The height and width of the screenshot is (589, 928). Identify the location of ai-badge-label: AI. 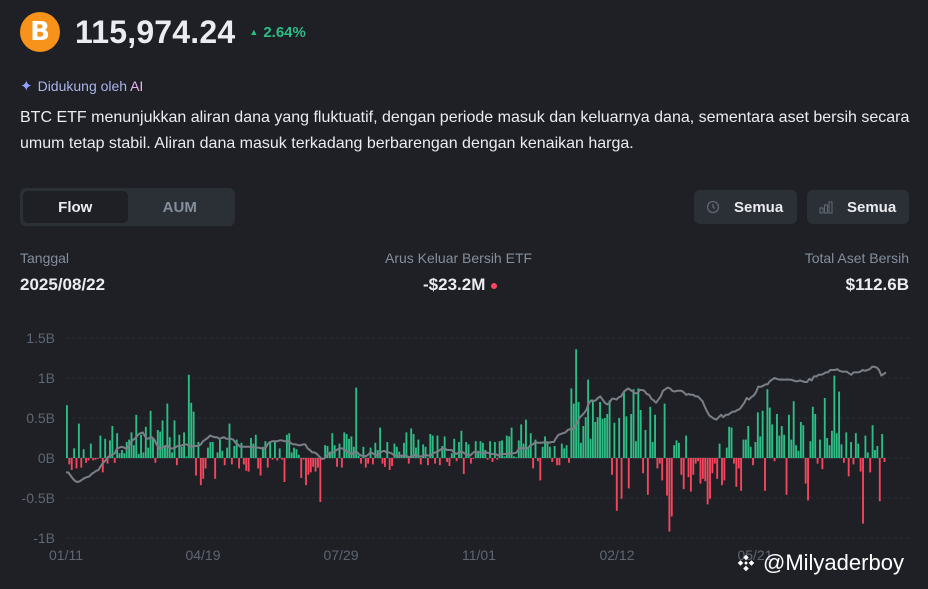
(137, 86).